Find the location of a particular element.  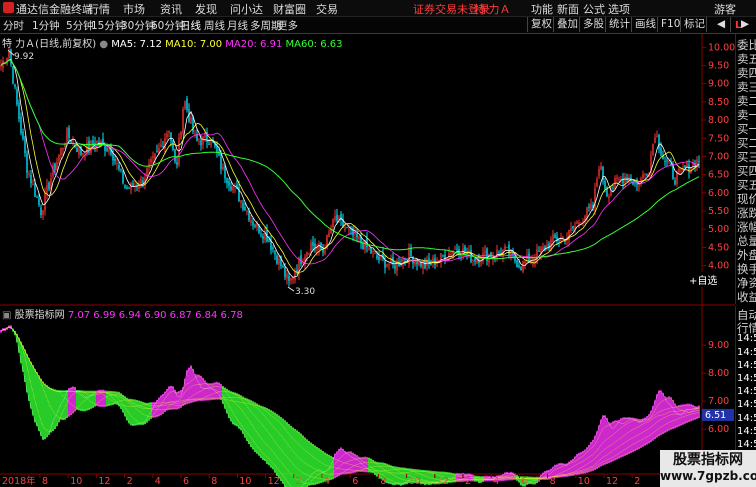

indicator-value: 6.90 is located at coordinates (157, 315).